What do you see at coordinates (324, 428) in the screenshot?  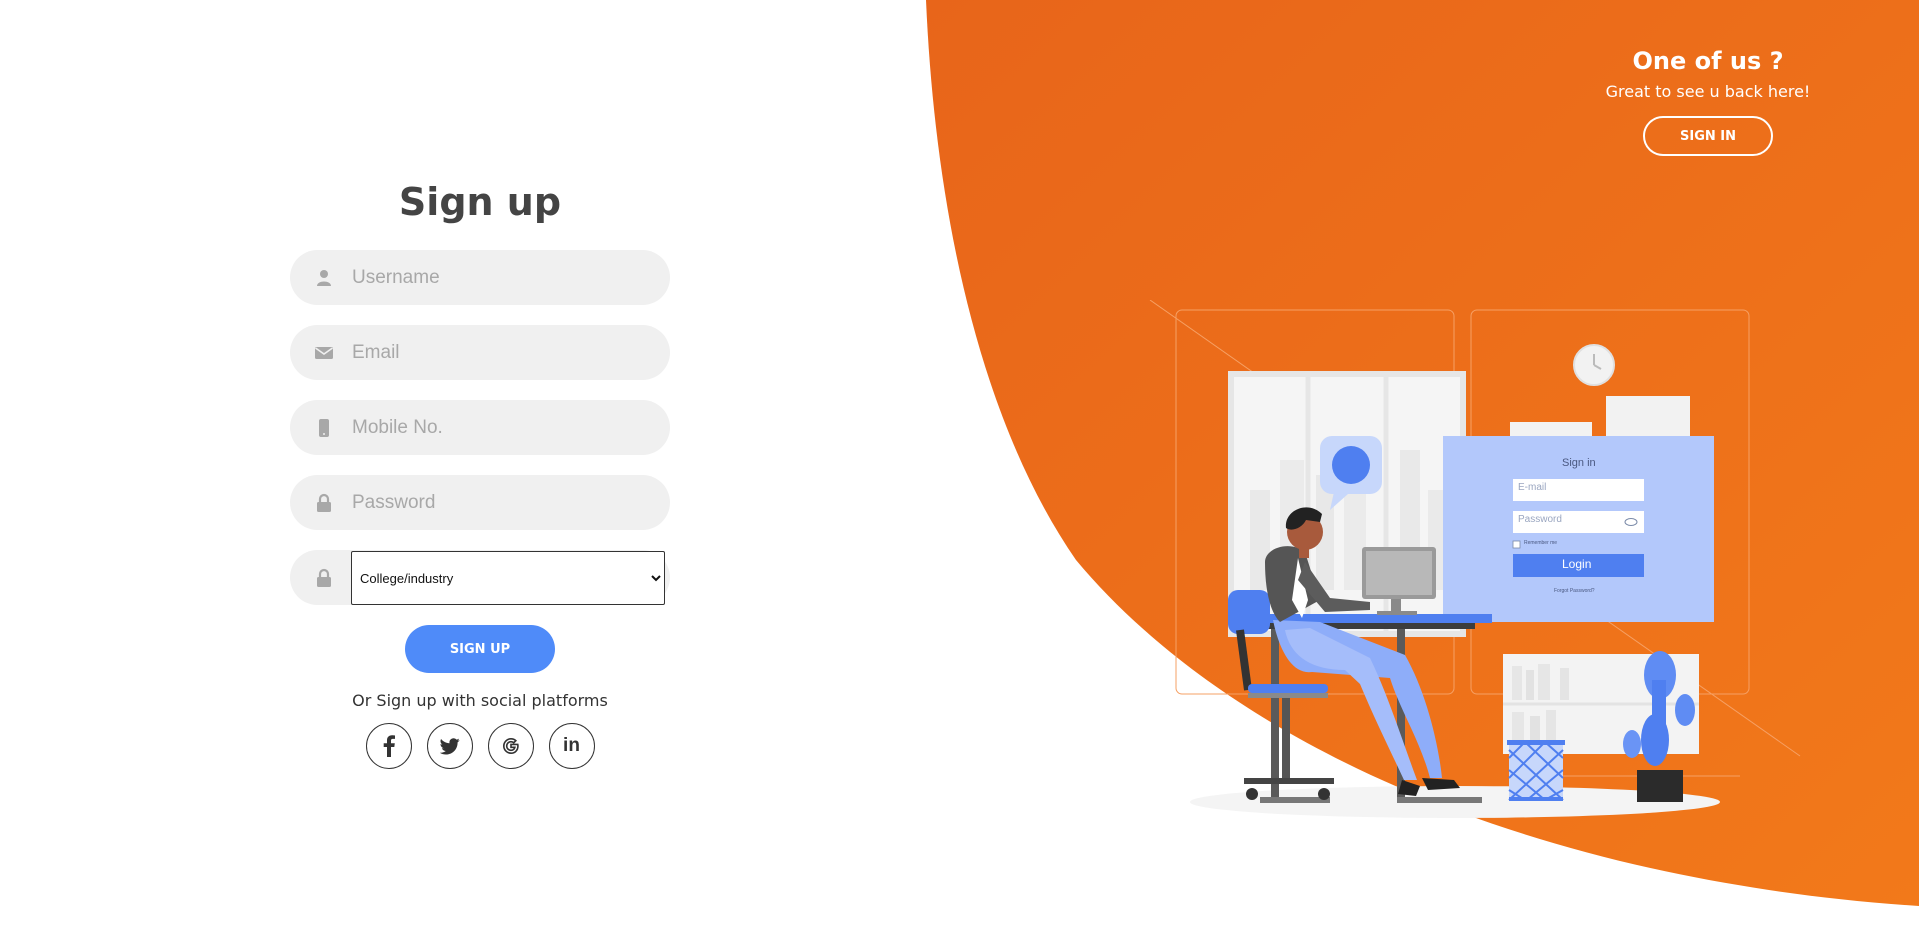 I see `mobile-phone-icon` at bounding box center [324, 428].